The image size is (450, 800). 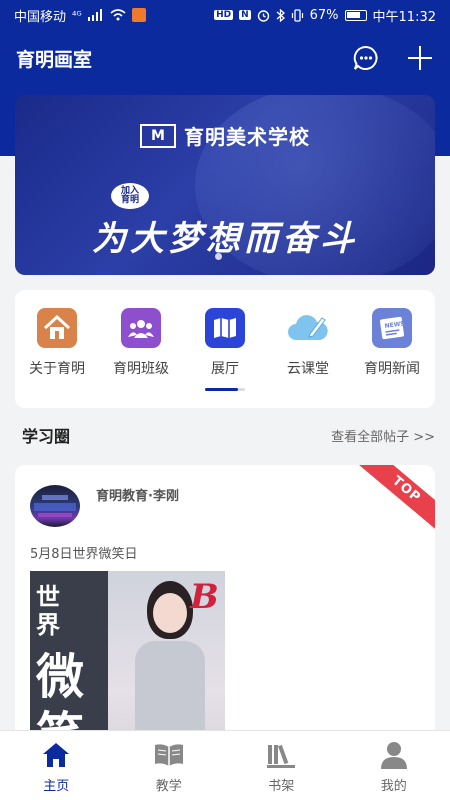 I want to click on post-author: 育明教育·李刚, so click(x=137, y=494).